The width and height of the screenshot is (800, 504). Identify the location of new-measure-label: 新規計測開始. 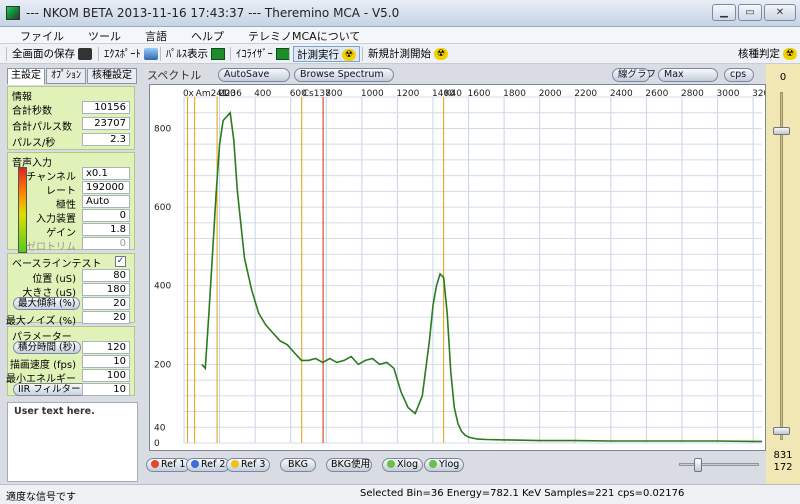
(399, 54).